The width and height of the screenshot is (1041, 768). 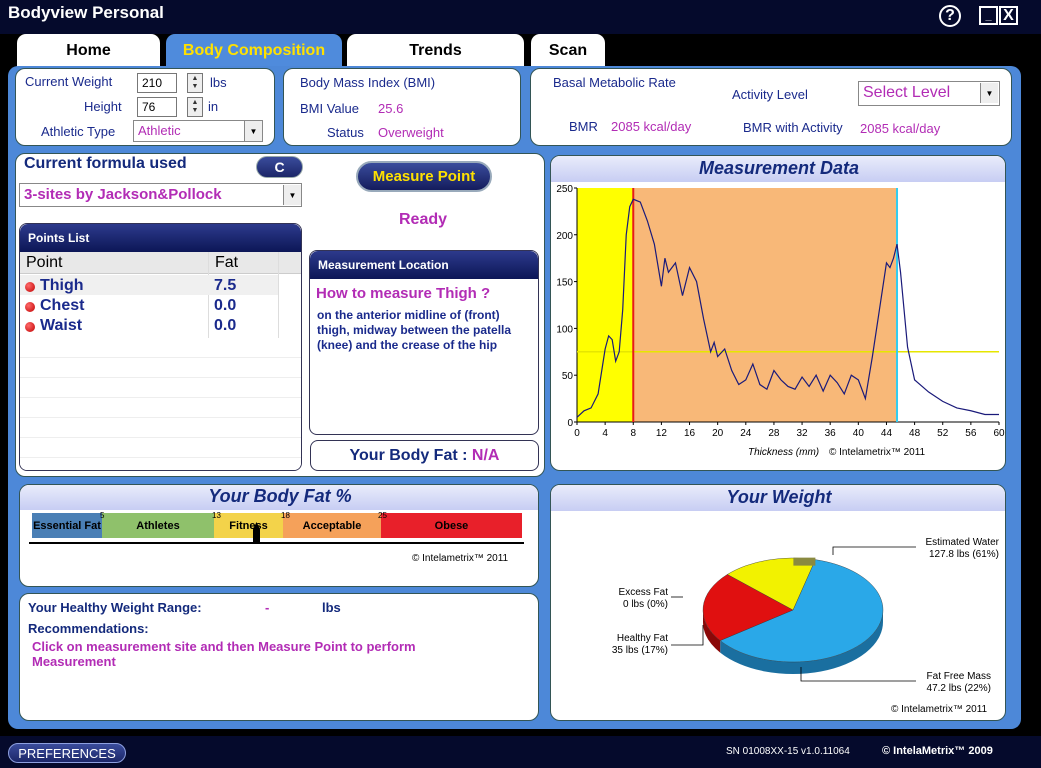 What do you see at coordinates (218, 82) in the screenshot?
I see `weight-unit: lbs` at bounding box center [218, 82].